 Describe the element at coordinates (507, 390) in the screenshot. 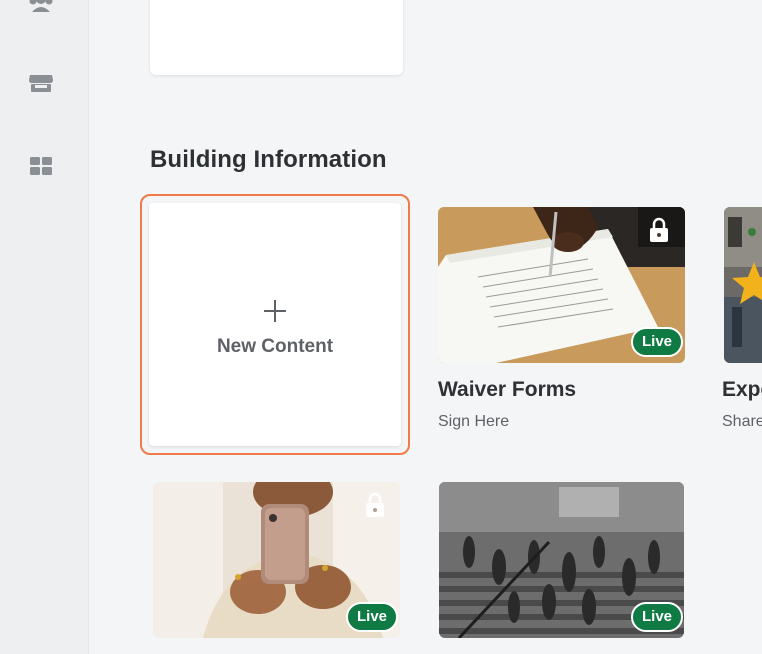

I see `card-title: Waiver Forms` at that location.